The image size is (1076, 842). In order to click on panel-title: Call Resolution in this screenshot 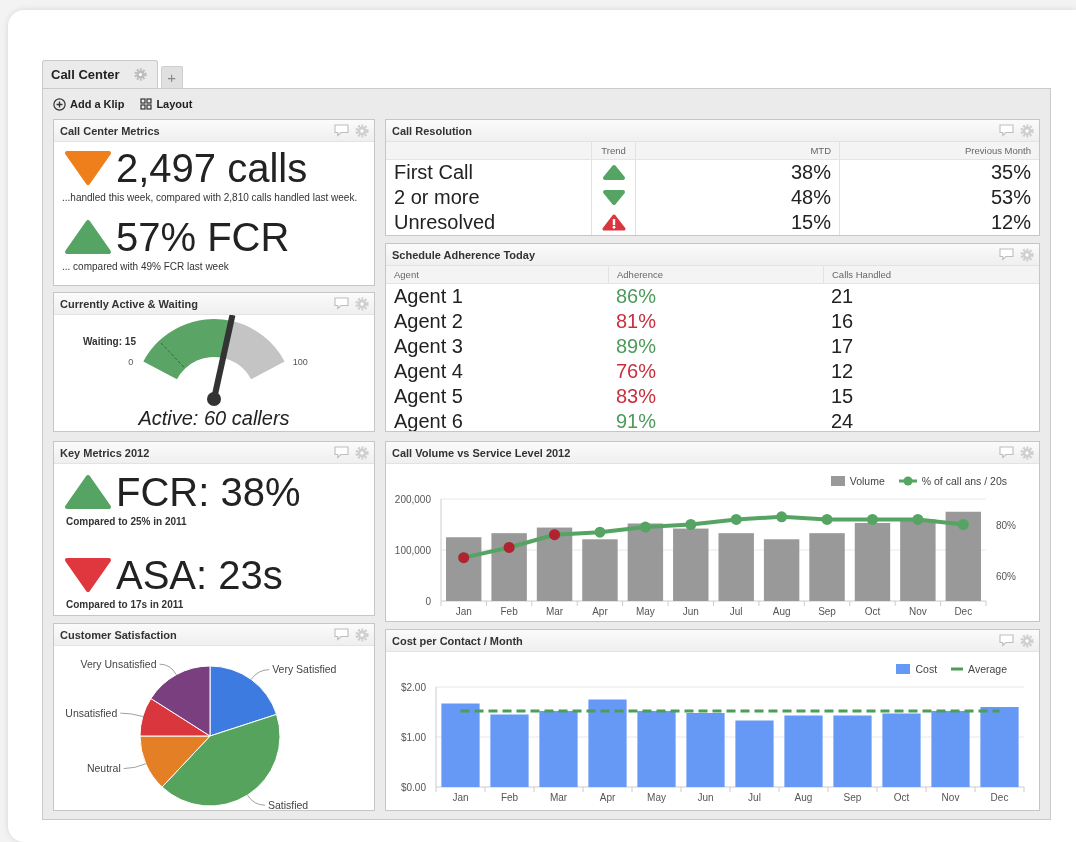, I will do `click(433, 130)`.